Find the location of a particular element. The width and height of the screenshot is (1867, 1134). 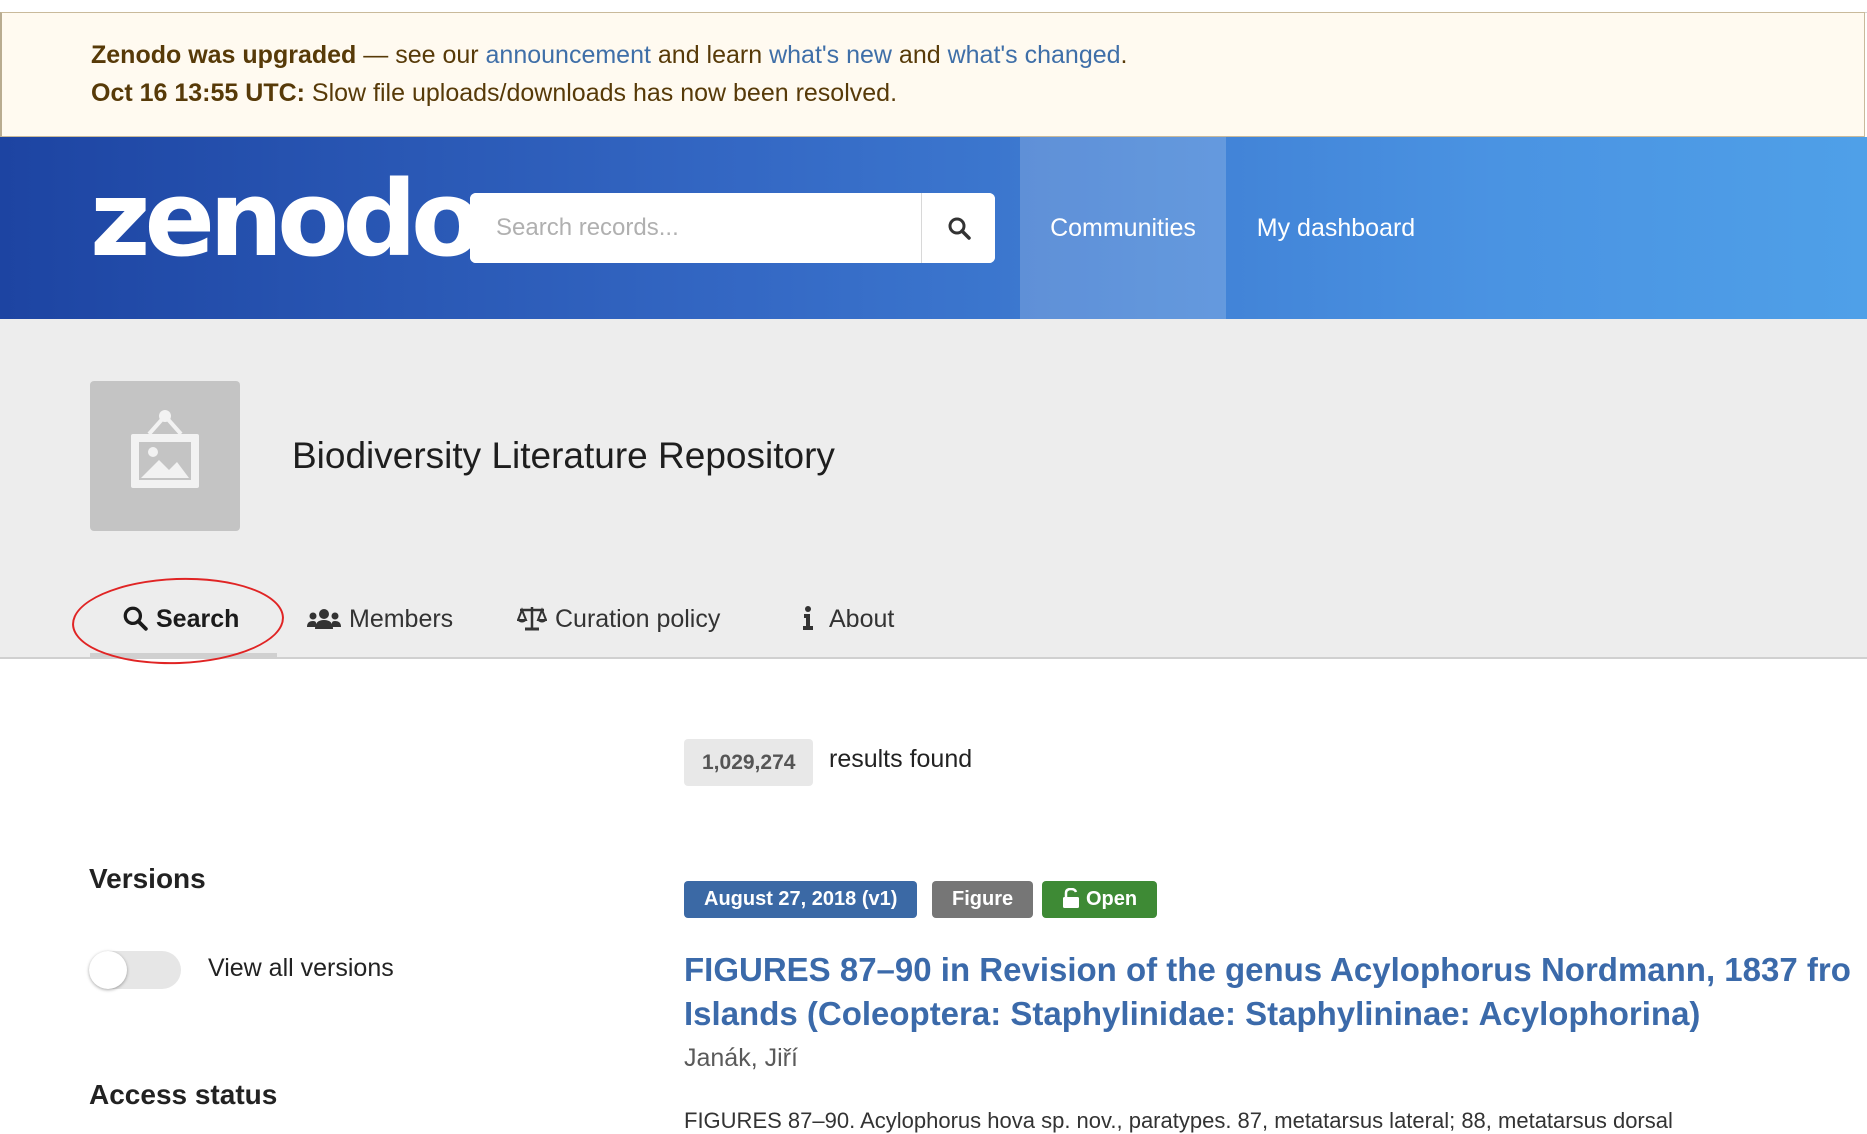

banner-status-bold: Oct 16 13:55 UTC: is located at coordinates (198, 93).